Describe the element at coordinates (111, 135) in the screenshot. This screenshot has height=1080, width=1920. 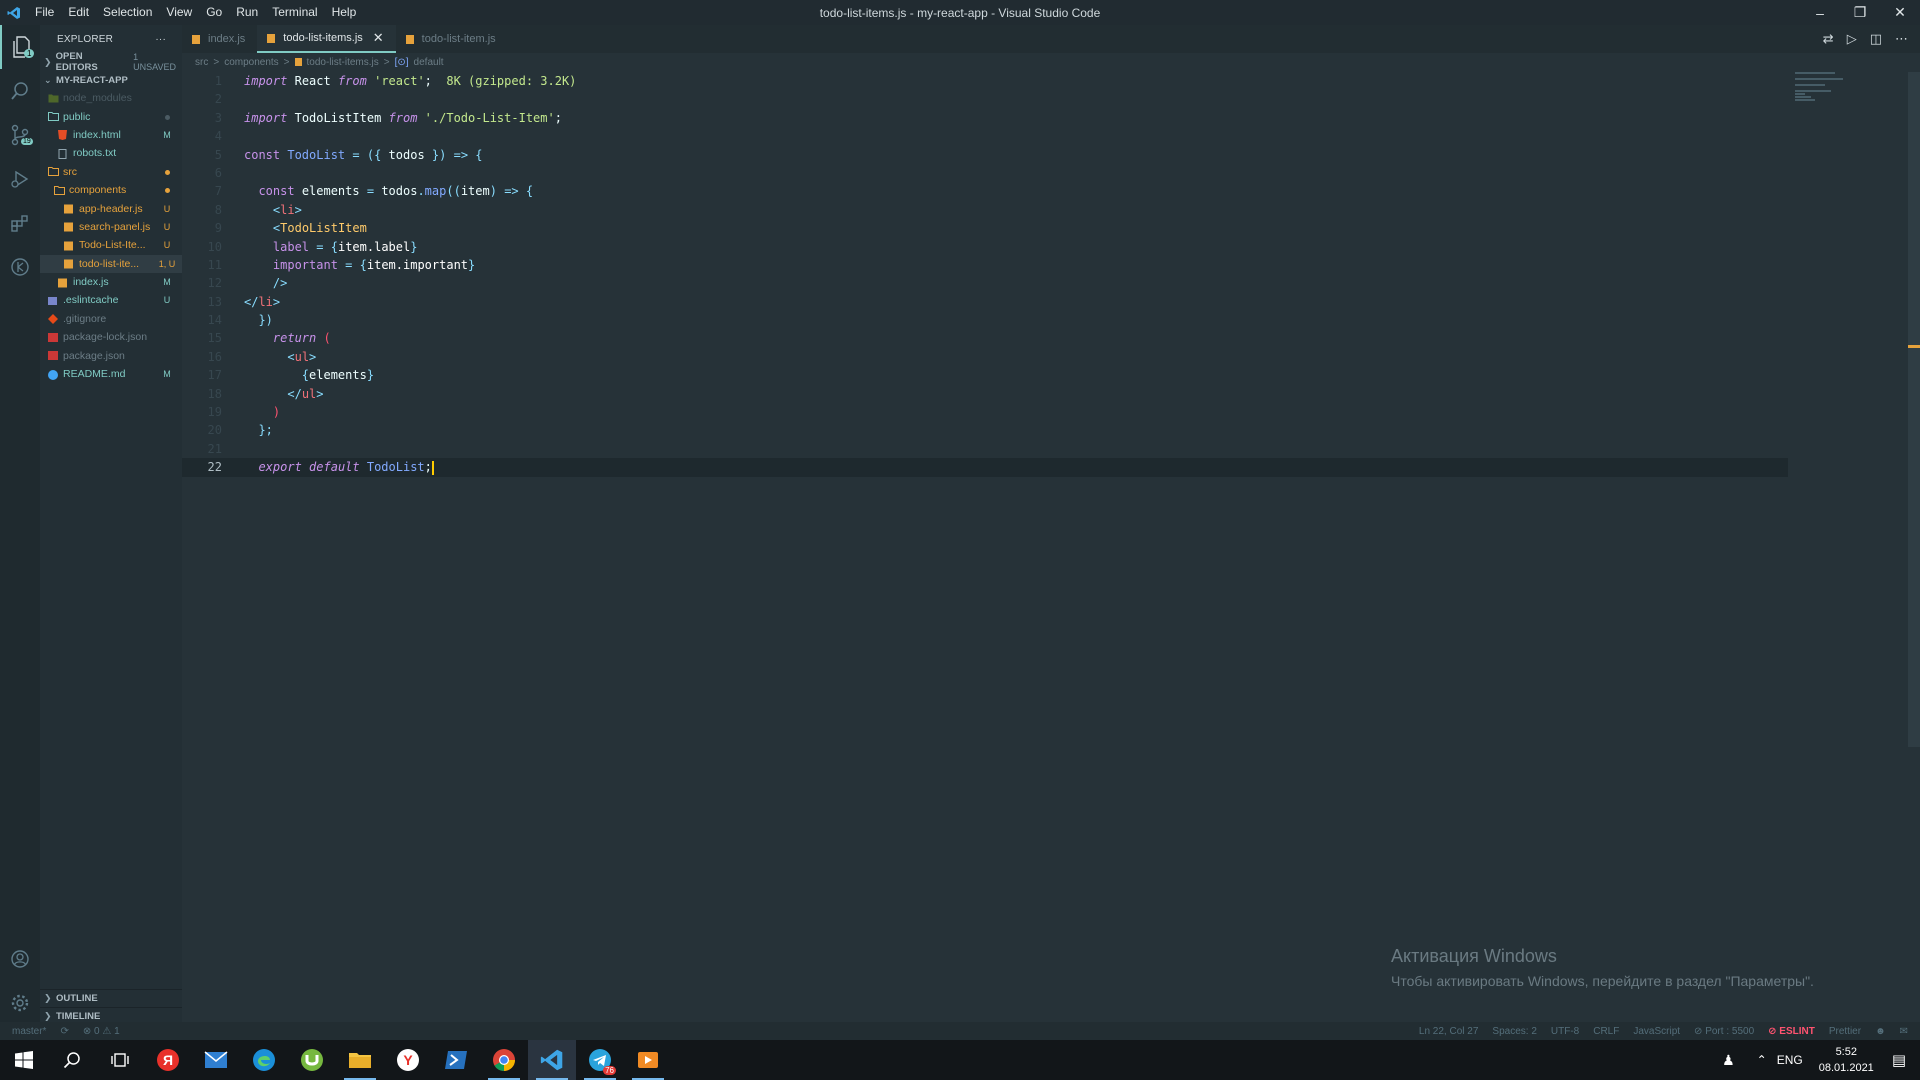
I see `tree-item: index.html M` at that location.